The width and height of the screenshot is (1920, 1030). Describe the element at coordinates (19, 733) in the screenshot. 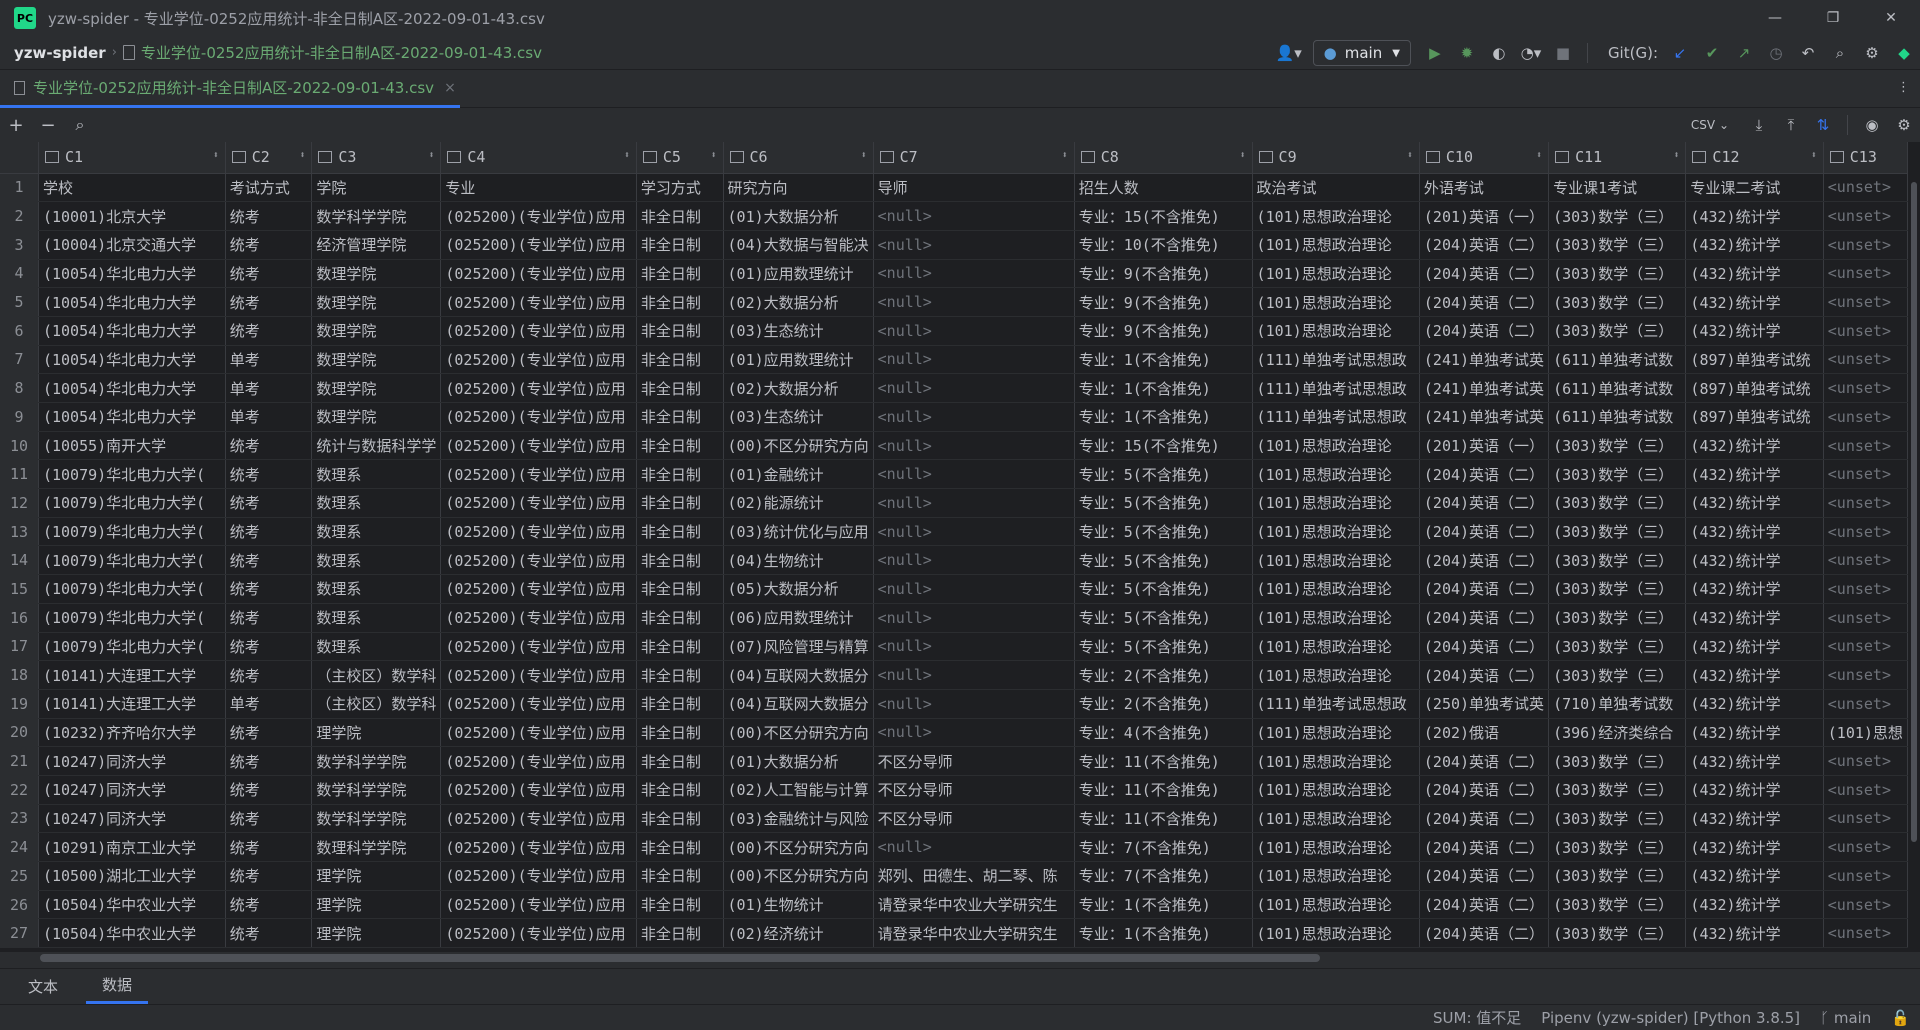

I see `row-number: 20` at that location.